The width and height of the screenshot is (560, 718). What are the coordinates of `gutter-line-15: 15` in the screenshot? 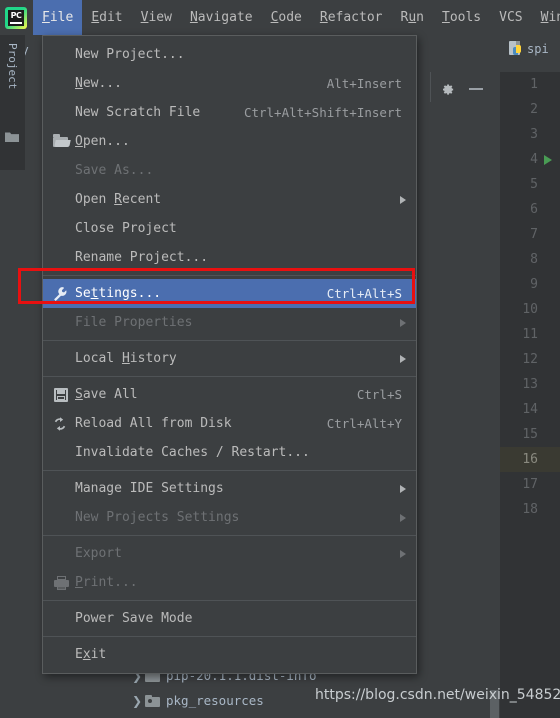 It's located at (530, 434).